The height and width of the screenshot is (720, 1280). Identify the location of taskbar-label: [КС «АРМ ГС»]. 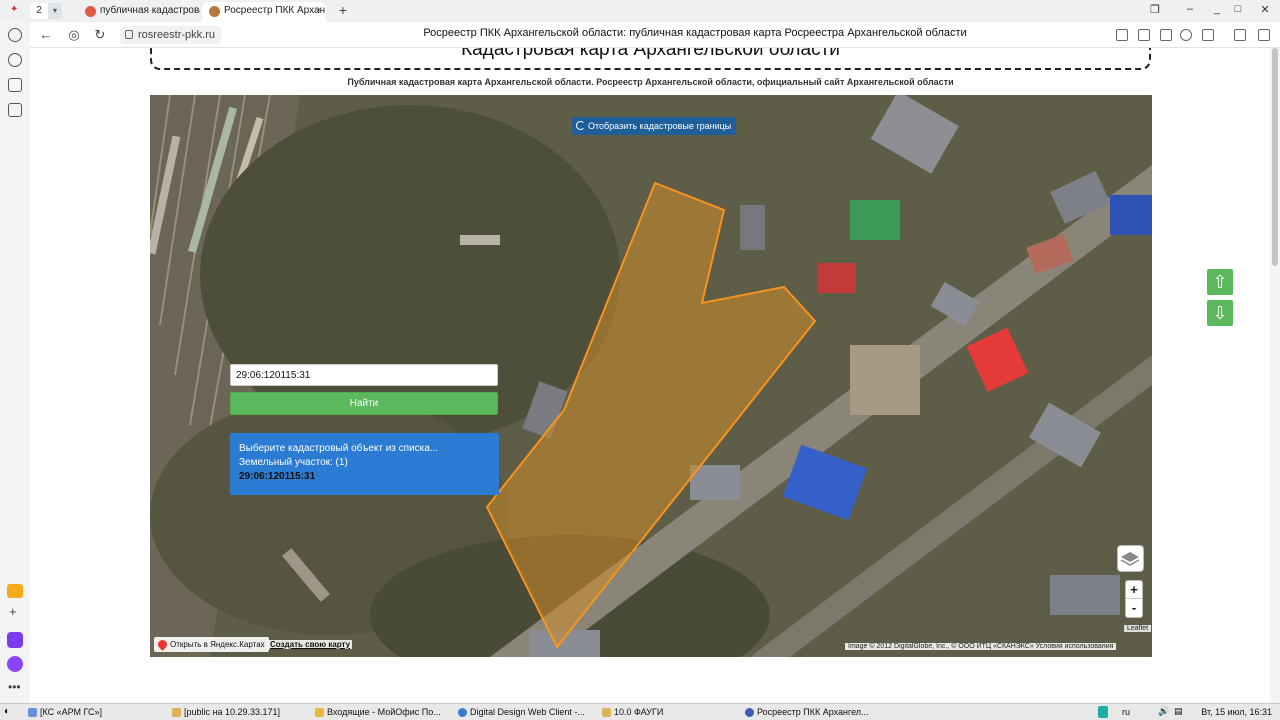
(71, 712).